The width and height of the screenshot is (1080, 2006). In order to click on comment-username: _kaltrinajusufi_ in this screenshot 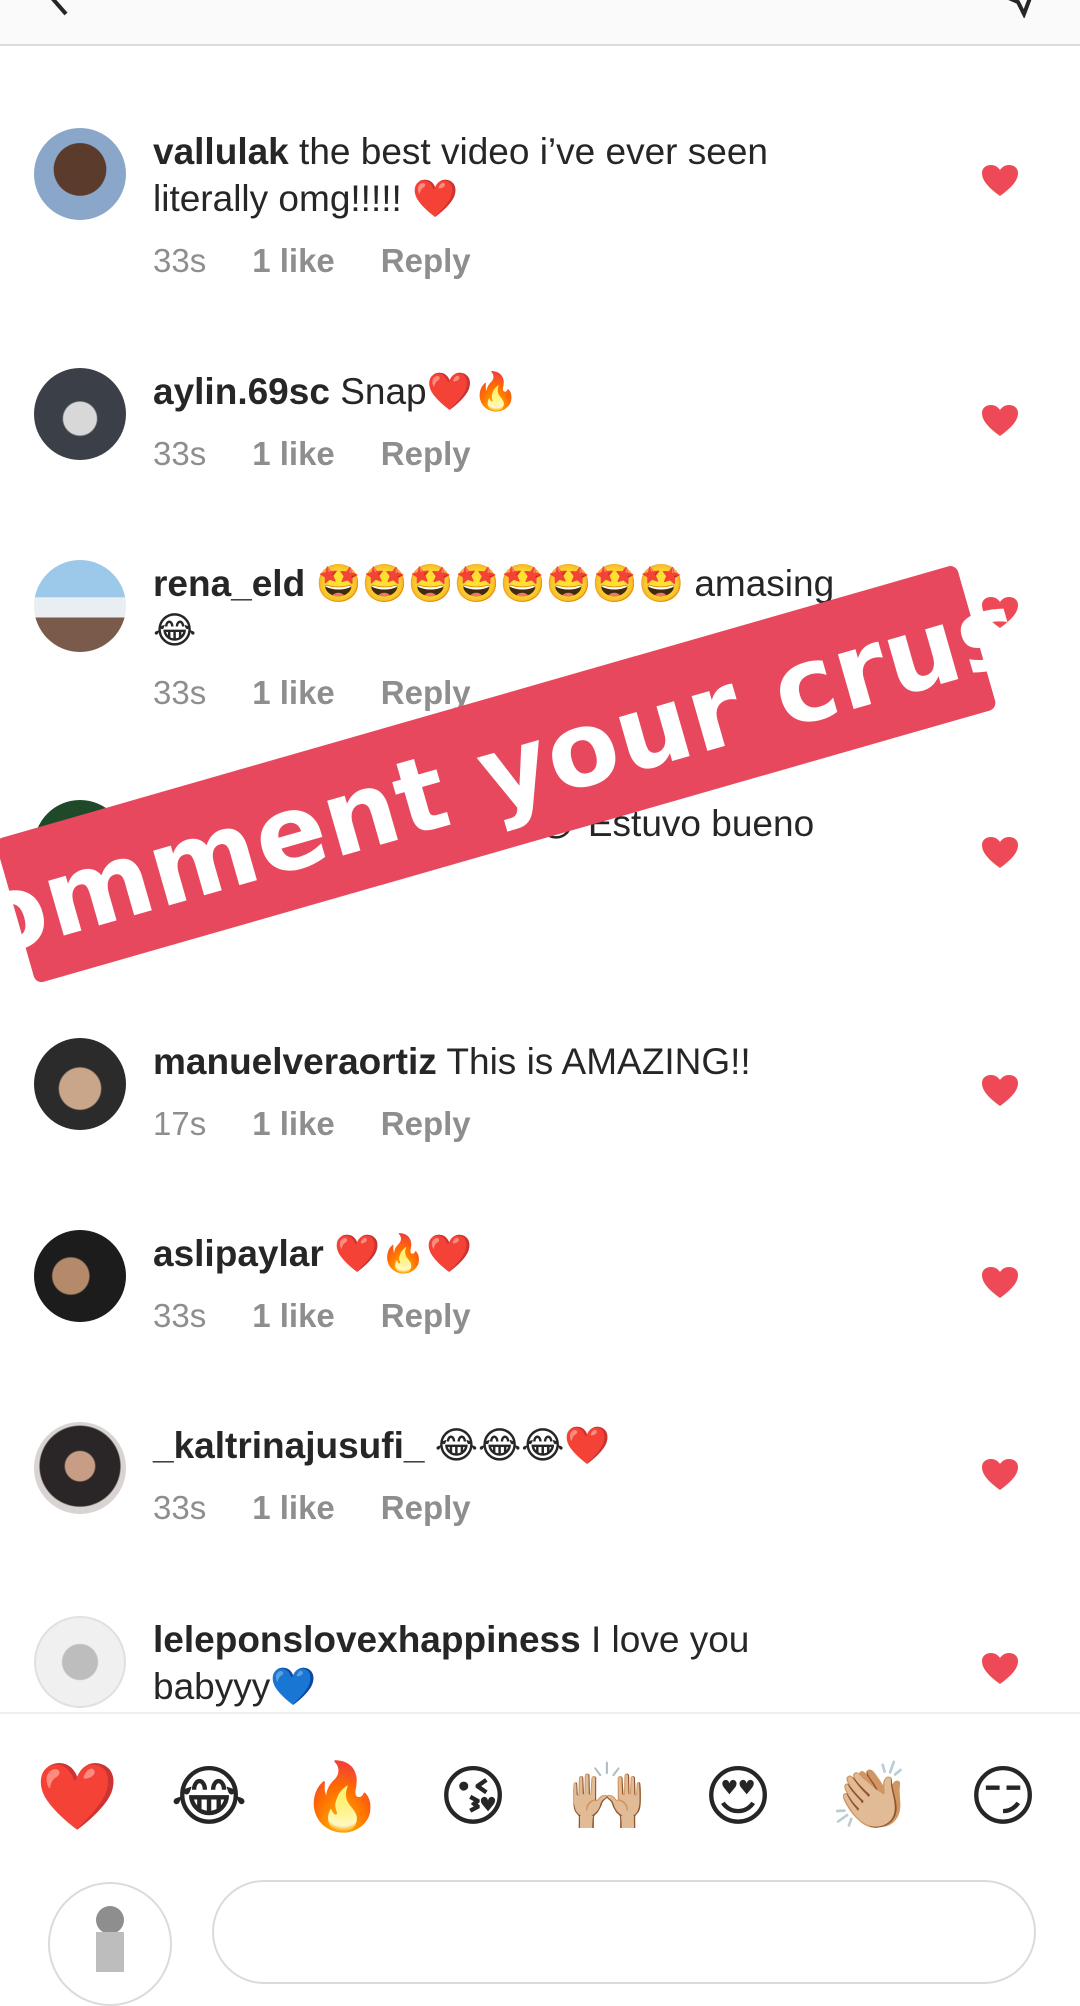, I will do `click(288, 1445)`.